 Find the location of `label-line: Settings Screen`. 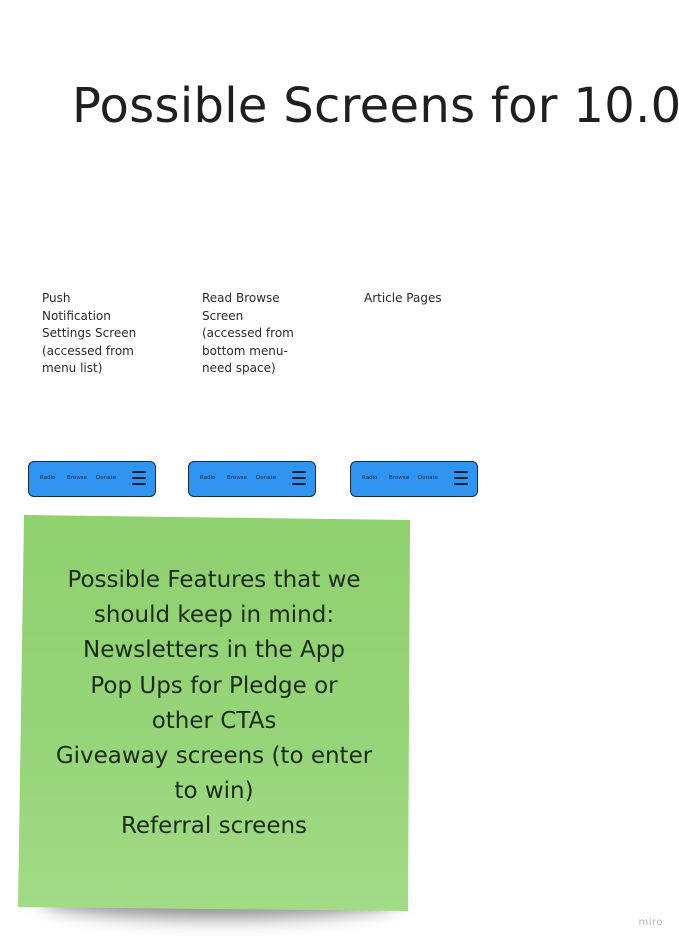

label-line: Settings Screen is located at coordinates (89, 333).